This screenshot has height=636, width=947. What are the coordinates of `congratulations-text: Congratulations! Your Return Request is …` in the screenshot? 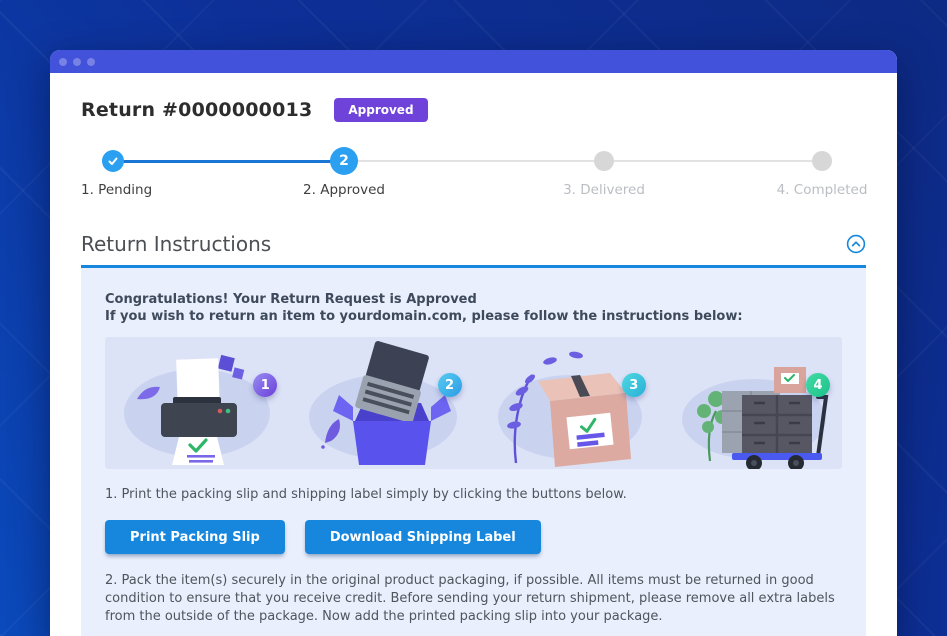 It's located at (473, 308).